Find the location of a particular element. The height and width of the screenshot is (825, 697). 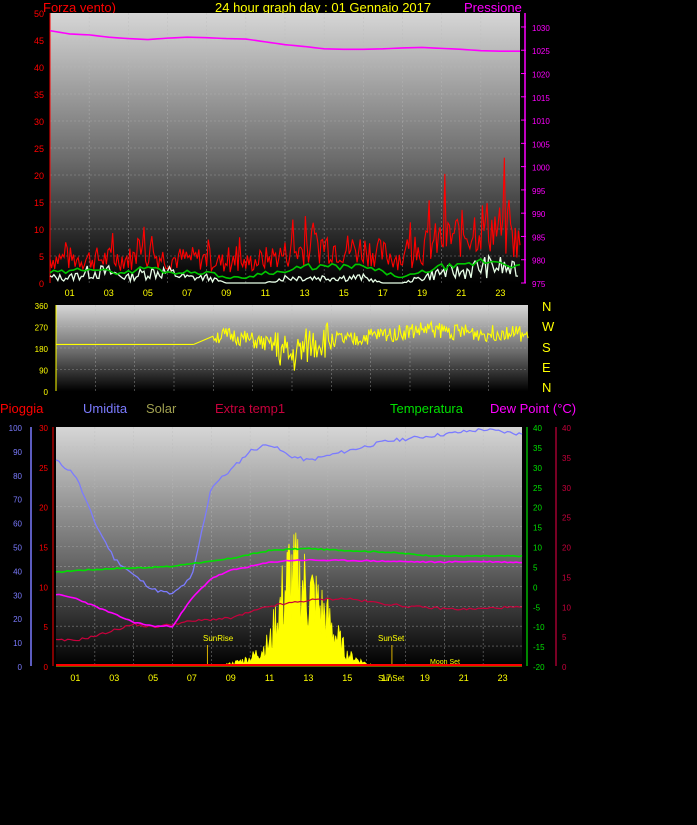

dewpoint-label: Dew Point (°C) is located at coordinates (533, 408).